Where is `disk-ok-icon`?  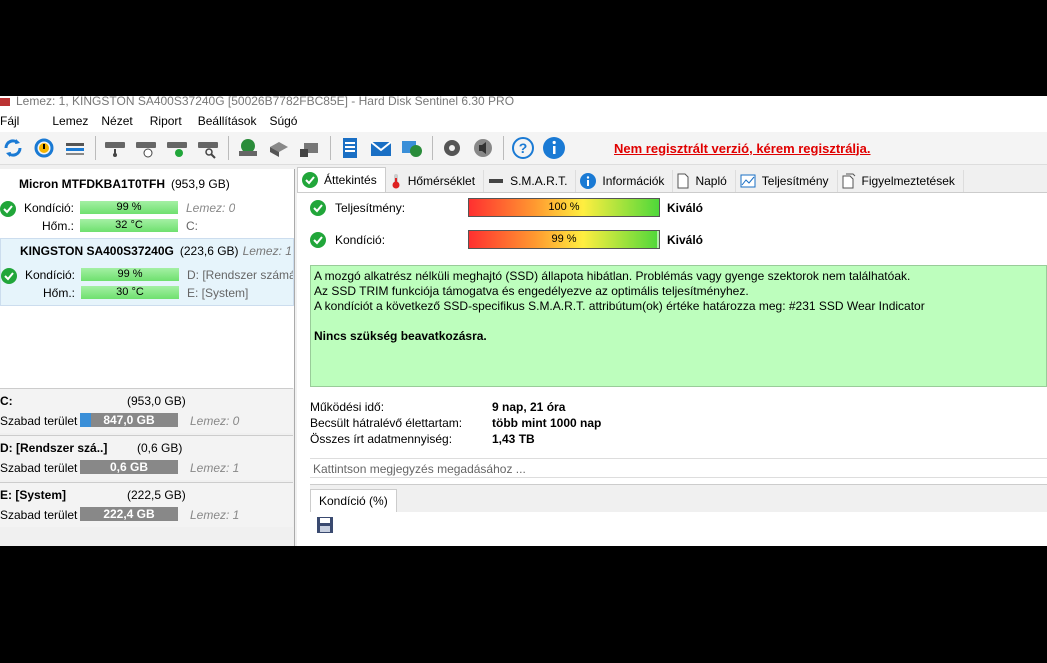
disk-ok-icon is located at coordinates (177, 148).